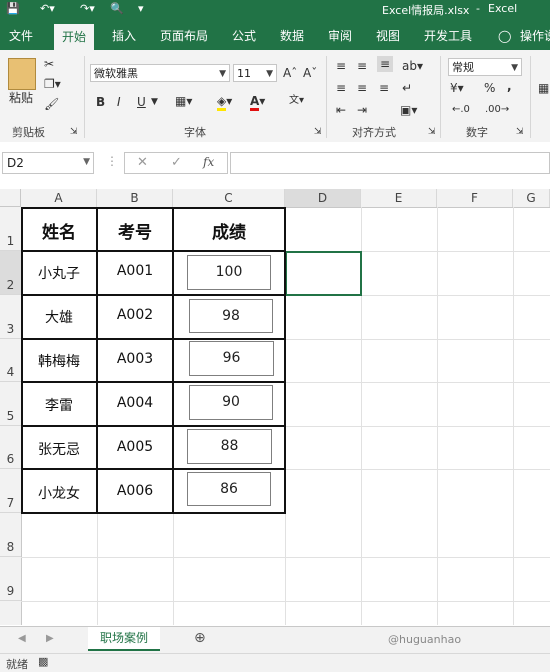 The image size is (550, 672). I want to click on italic-button: I, so click(119, 102).